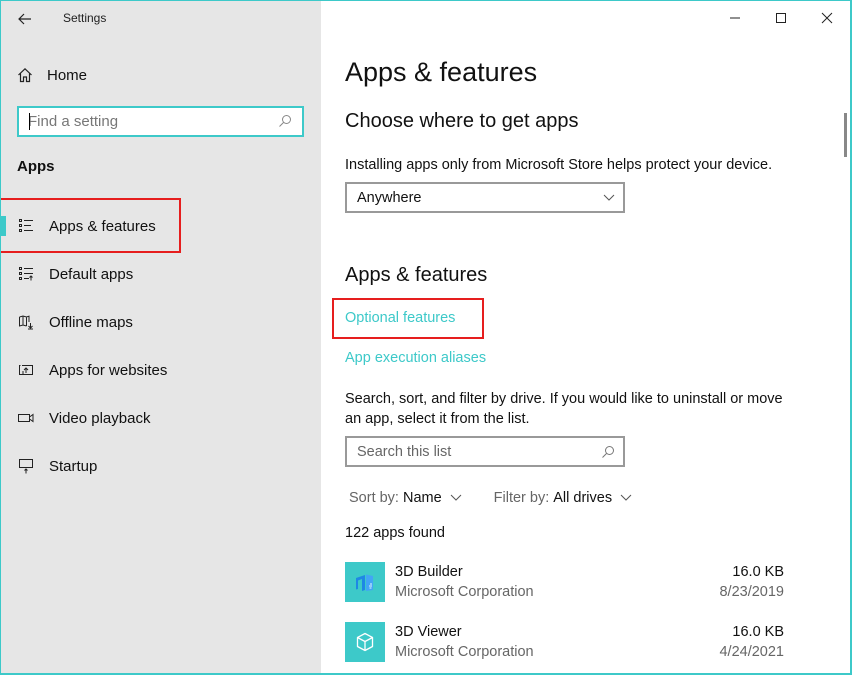  I want to click on maximize-icon, so click(781, 18).